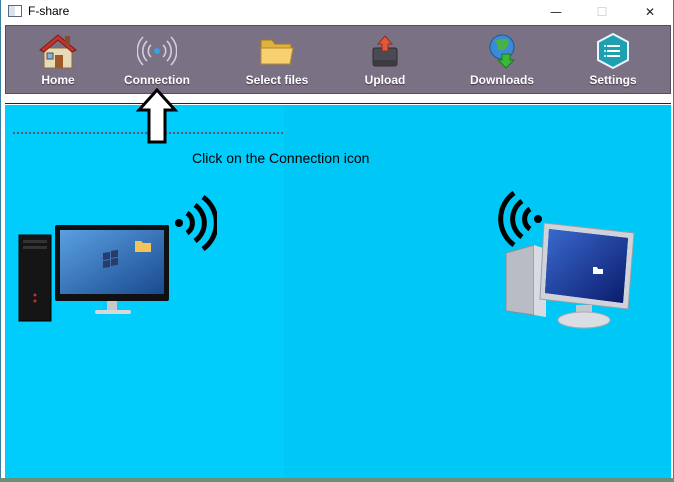 Image resolution: width=674 pixels, height=482 pixels. What do you see at coordinates (277, 80) in the screenshot?
I see `select-files-label: Select files` at bounding box center [277, 80].